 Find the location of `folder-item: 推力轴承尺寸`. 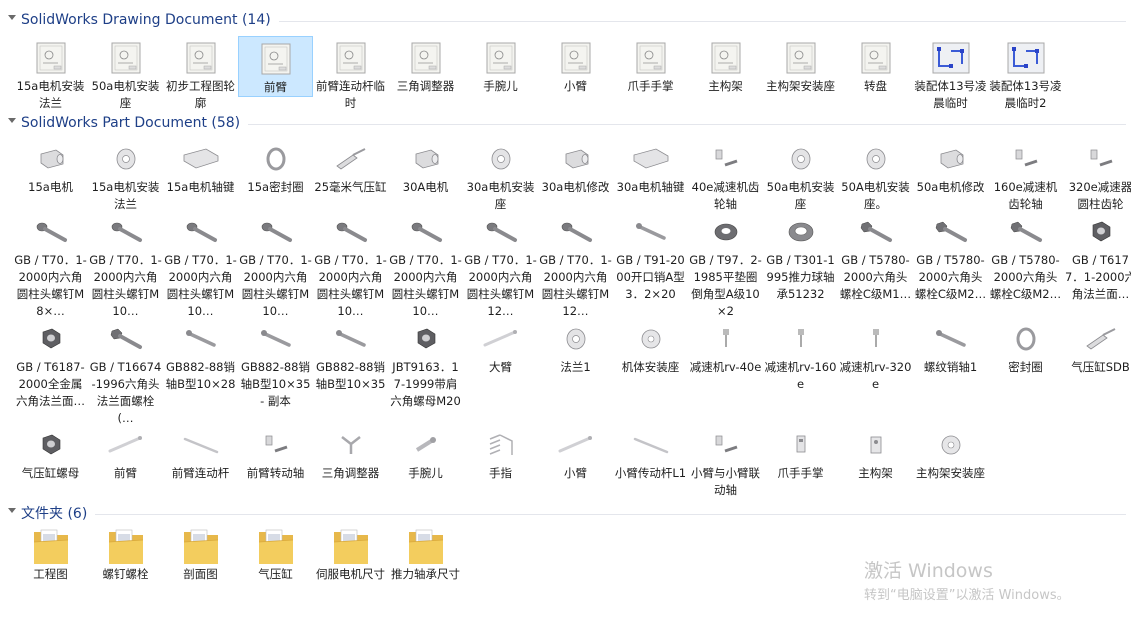

folder-item: 推力轴承尺寸 is located at coordinates (425, 553).